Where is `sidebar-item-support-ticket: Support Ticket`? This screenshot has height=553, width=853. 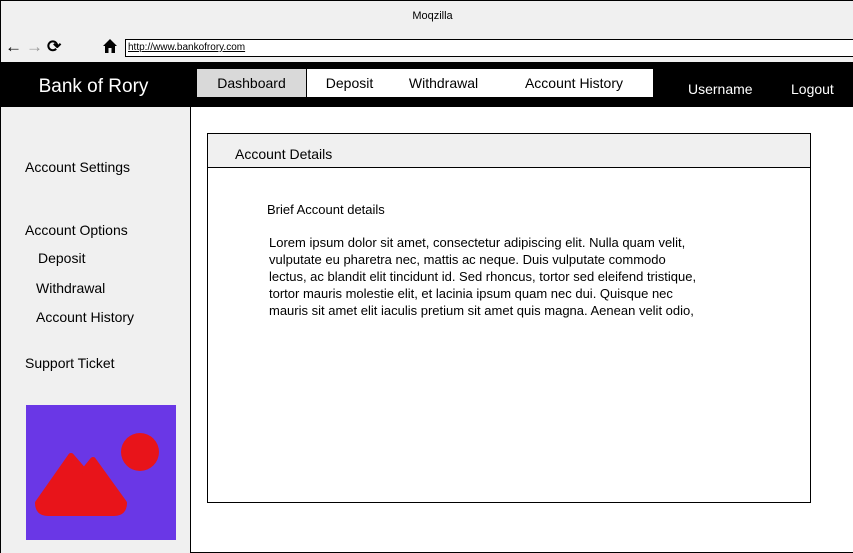 sidebar-item-support-ticket: Support Ticket is located at coordinates (70, 363).